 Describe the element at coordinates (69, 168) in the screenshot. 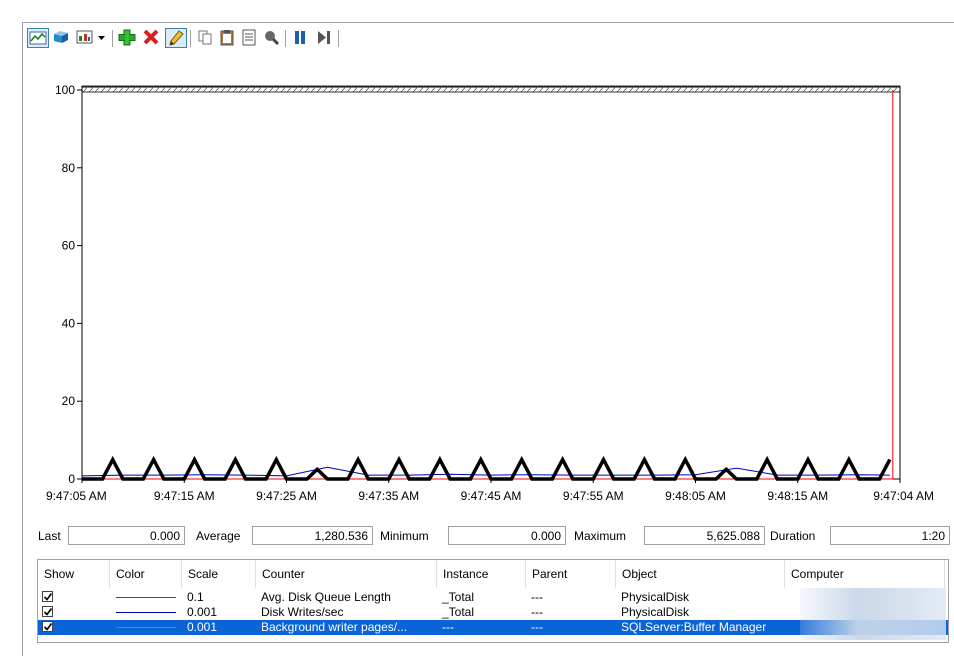

I see `y-tick-label: 80` at that location.